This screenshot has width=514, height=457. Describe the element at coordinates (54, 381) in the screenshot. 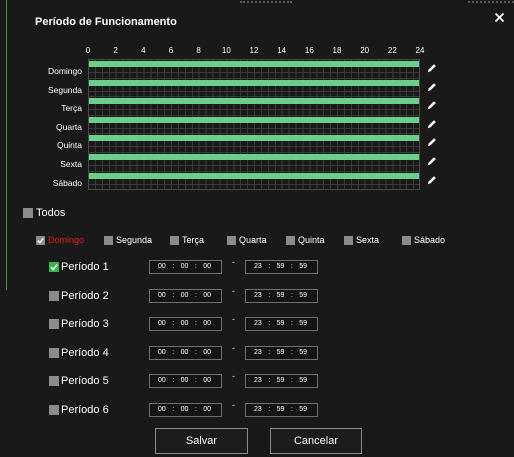

I see `period-5-checkbox` at that location.